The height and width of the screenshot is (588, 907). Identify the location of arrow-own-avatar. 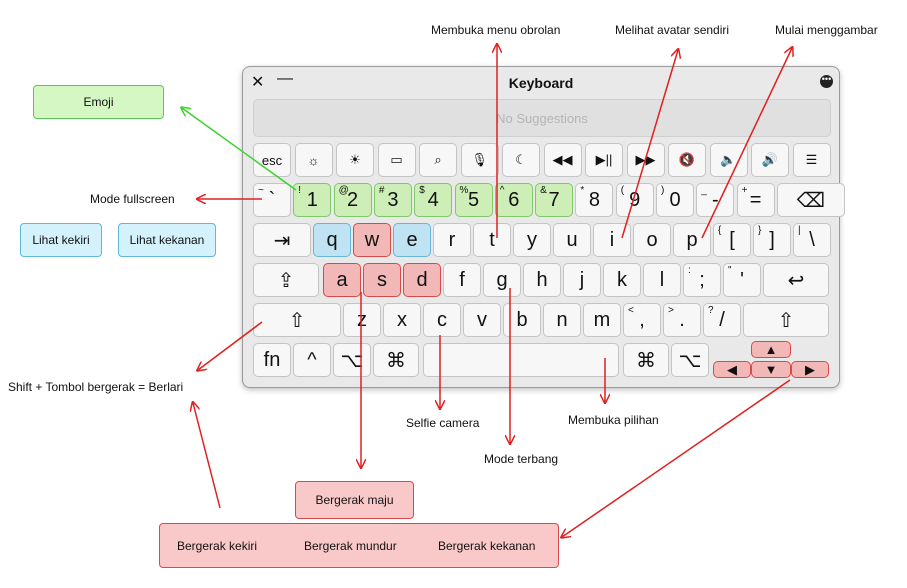
(649, 144).